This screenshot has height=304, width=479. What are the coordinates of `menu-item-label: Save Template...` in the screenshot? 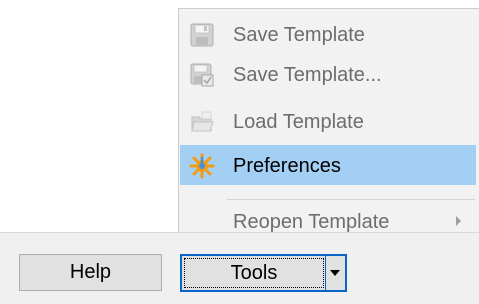 It's located at (307, 75).